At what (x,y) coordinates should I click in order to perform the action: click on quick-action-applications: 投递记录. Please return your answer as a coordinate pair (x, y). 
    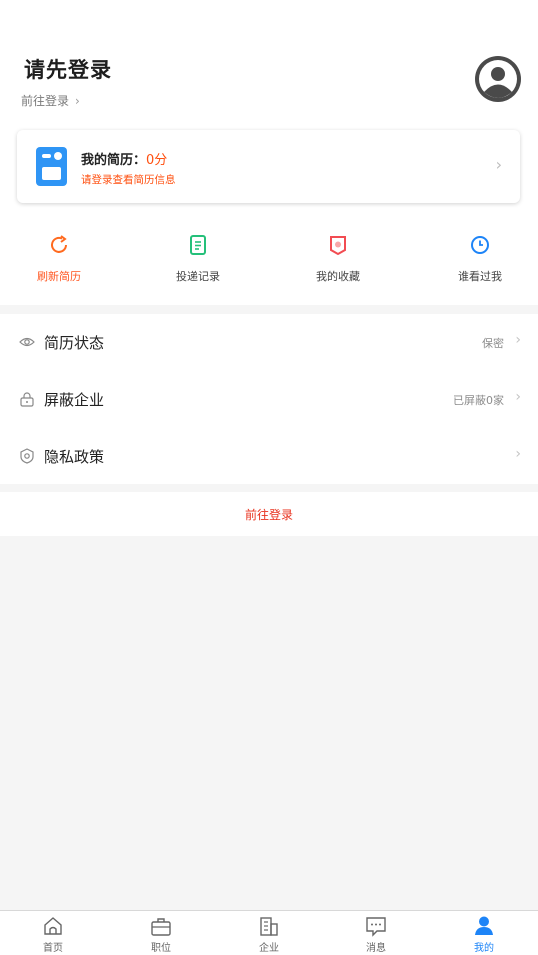
    Looking at the image, I should click on (198, 259).